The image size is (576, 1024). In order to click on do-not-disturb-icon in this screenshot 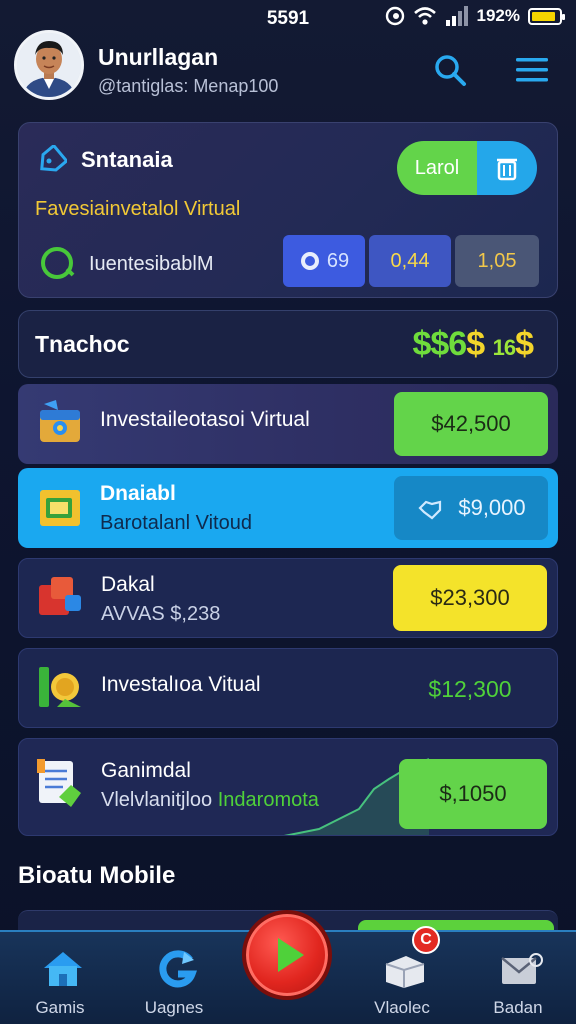, I will do `click(394, 16)`.